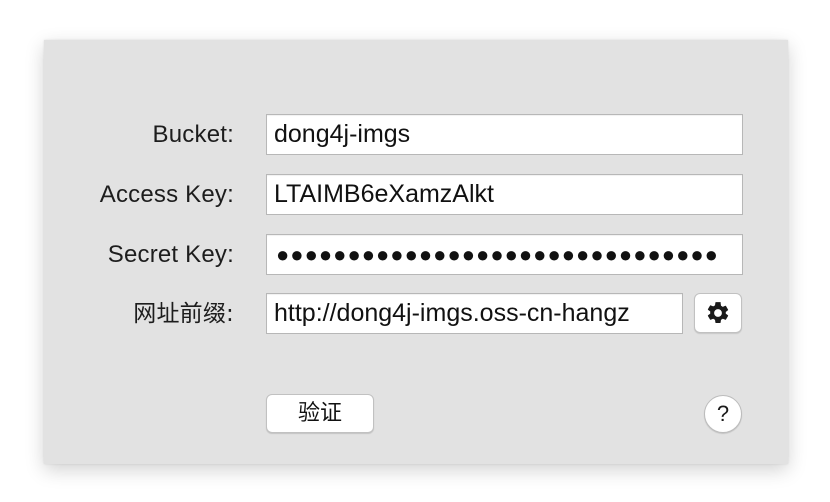  I want to click on secret-key-label: Secret Key:, so click(170, 254).